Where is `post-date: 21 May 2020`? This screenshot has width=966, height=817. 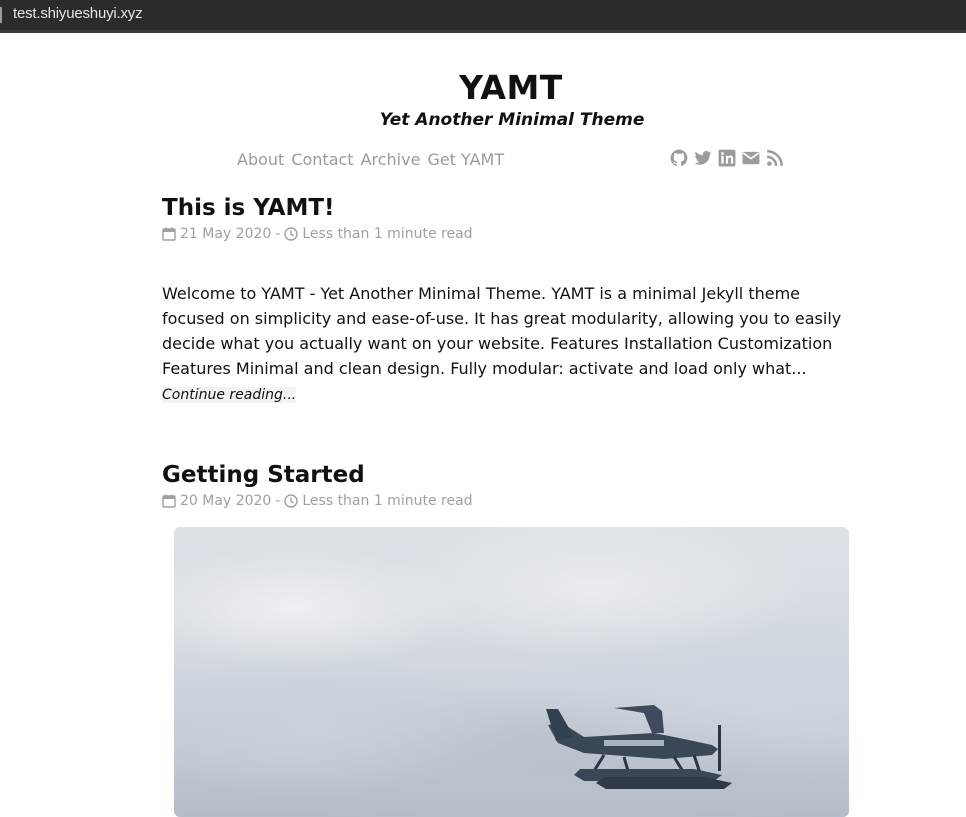
post-date: 21 May 2020 is located at coordinates (226, 234).